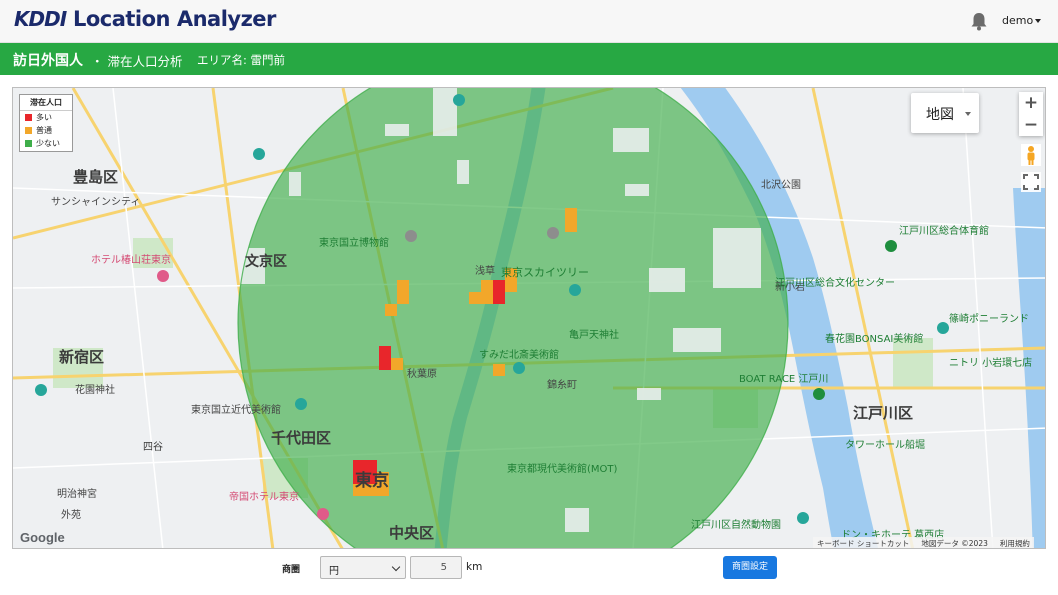  Describe the element at coordinates (28, 130) in the screenshot. I see `legend-swatch-medium` at that location.